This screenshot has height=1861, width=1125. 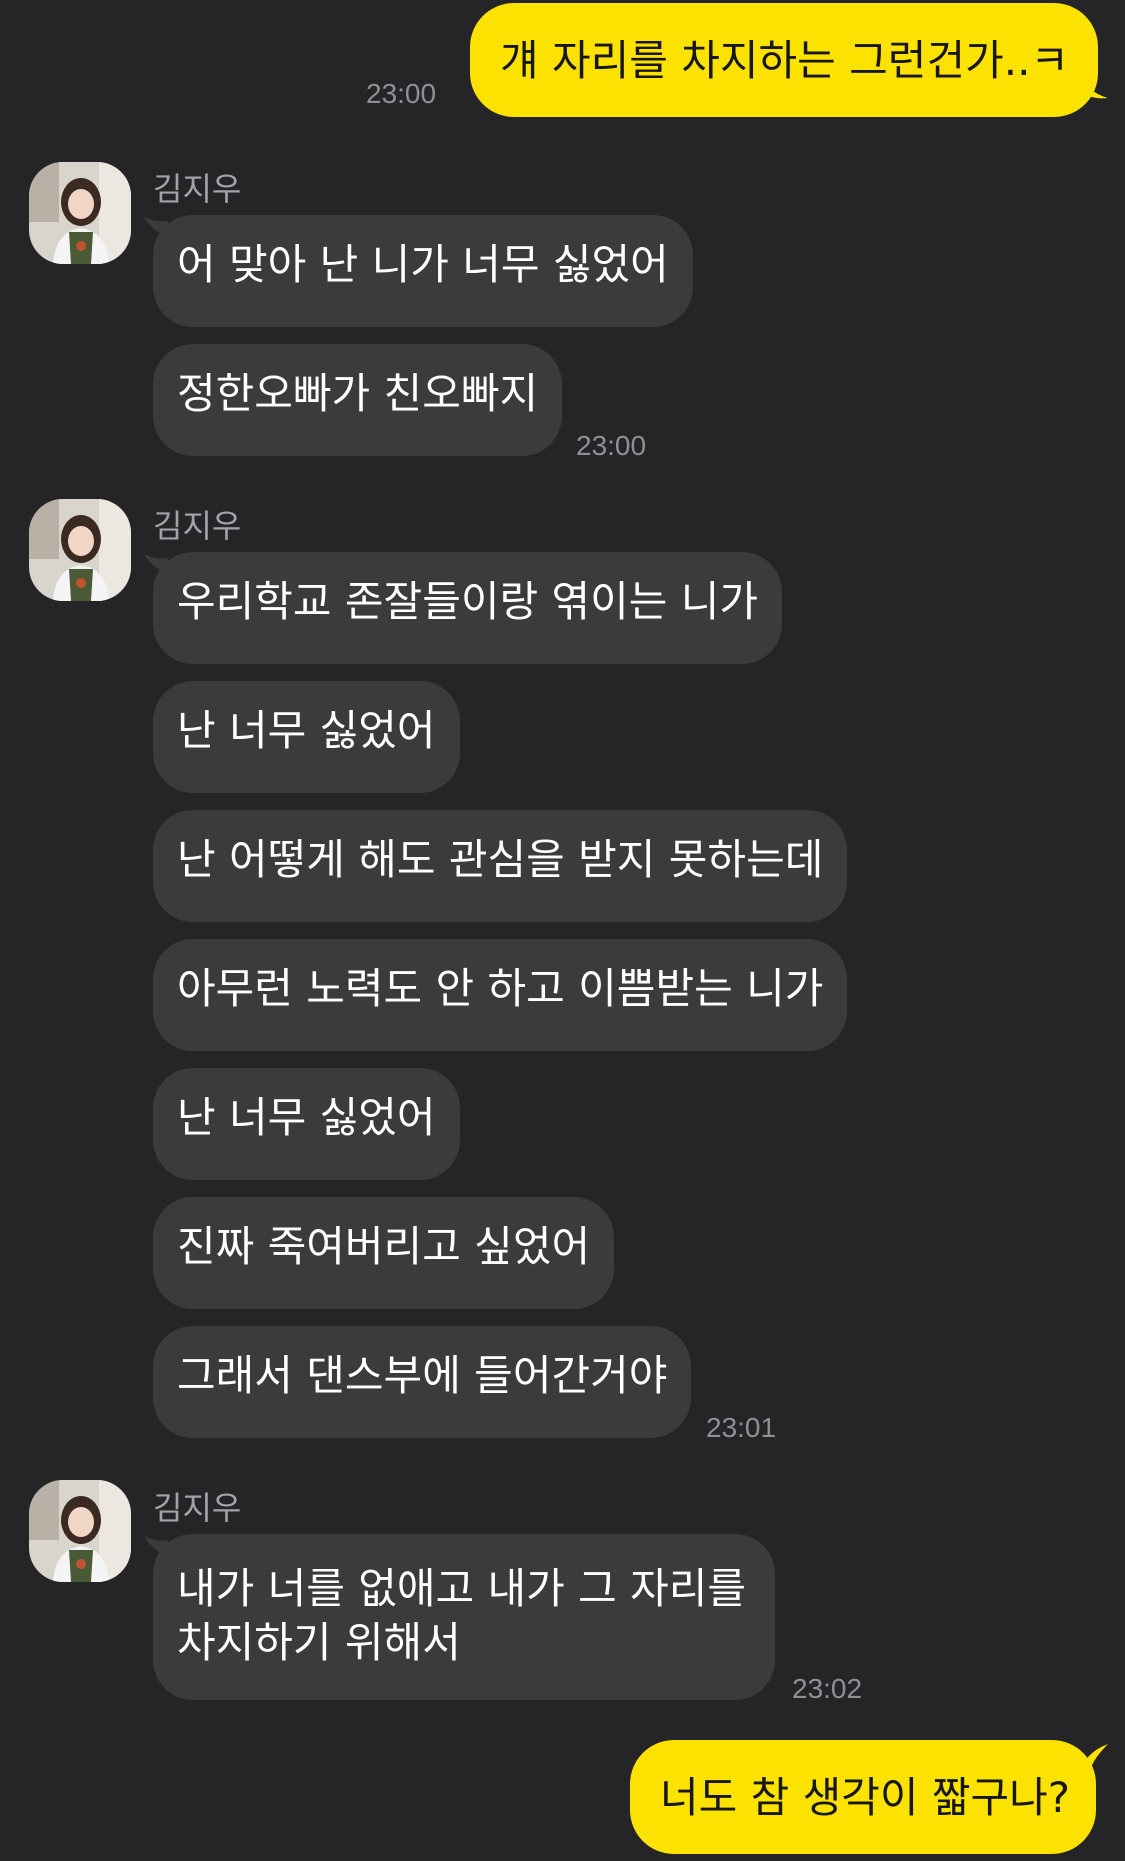 I want to click on incoming-message-bubble: 우리학교 존잘들이랑 엮이는 니가, so click(x=468, y=608).